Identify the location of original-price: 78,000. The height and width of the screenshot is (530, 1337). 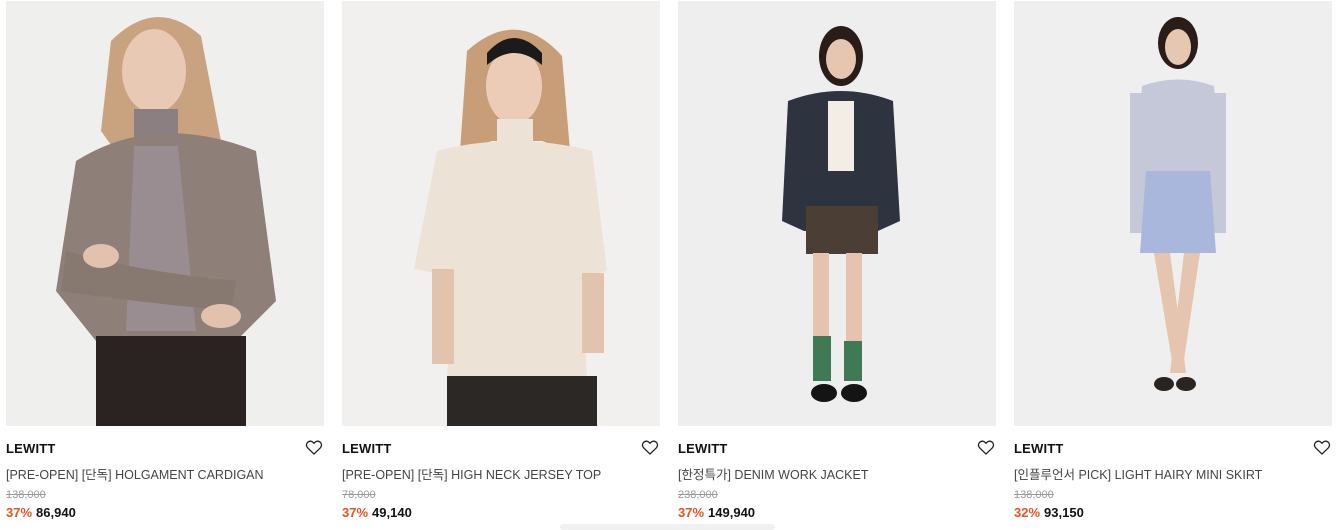
(359, 495).